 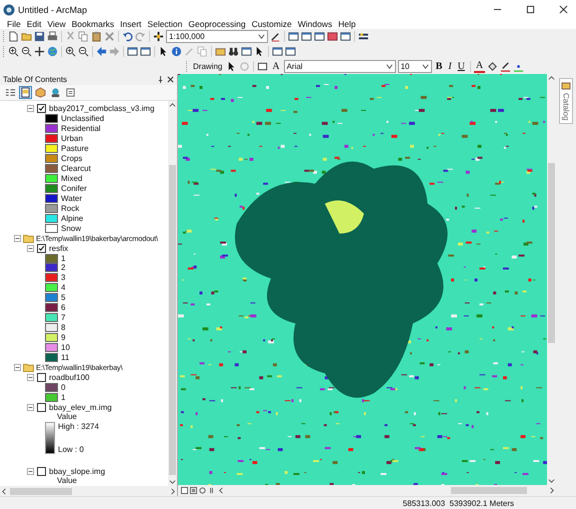 I want to click on legend-label: Water, so click(x=71, y=198).